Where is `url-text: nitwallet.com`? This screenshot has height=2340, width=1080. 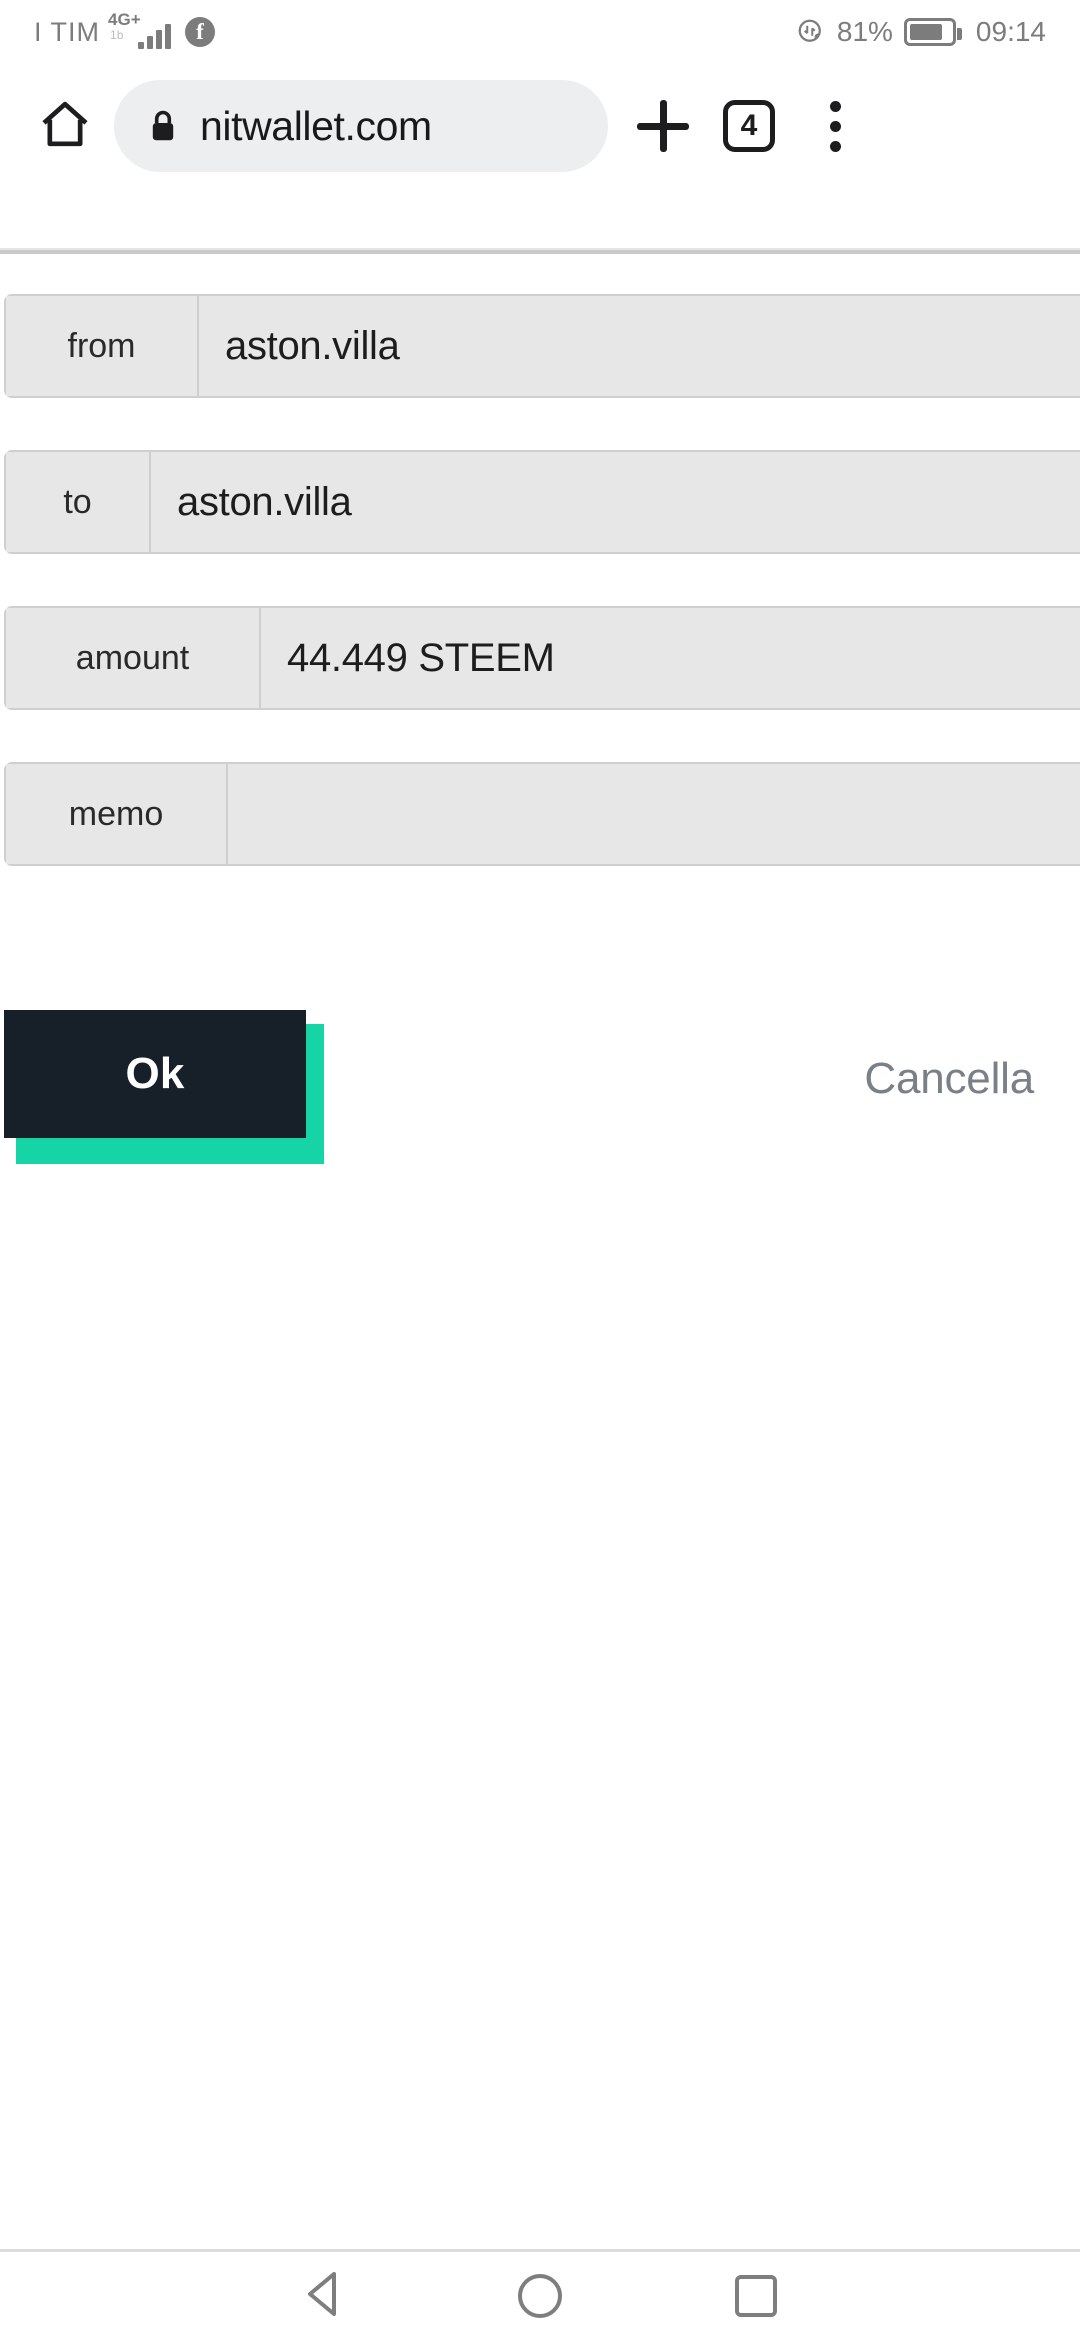
url-text: nitwallet.com is located at coordinates (316, 125).